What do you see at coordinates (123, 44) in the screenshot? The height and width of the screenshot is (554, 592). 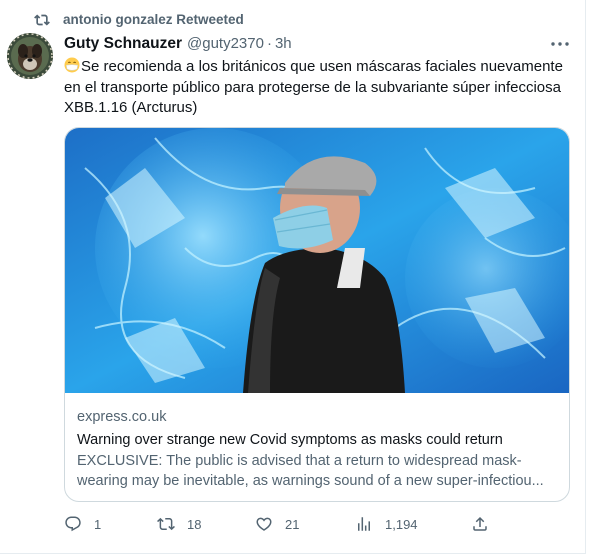 I see `display-name: Guty Schnauzer` at bounding box center [123, 44].